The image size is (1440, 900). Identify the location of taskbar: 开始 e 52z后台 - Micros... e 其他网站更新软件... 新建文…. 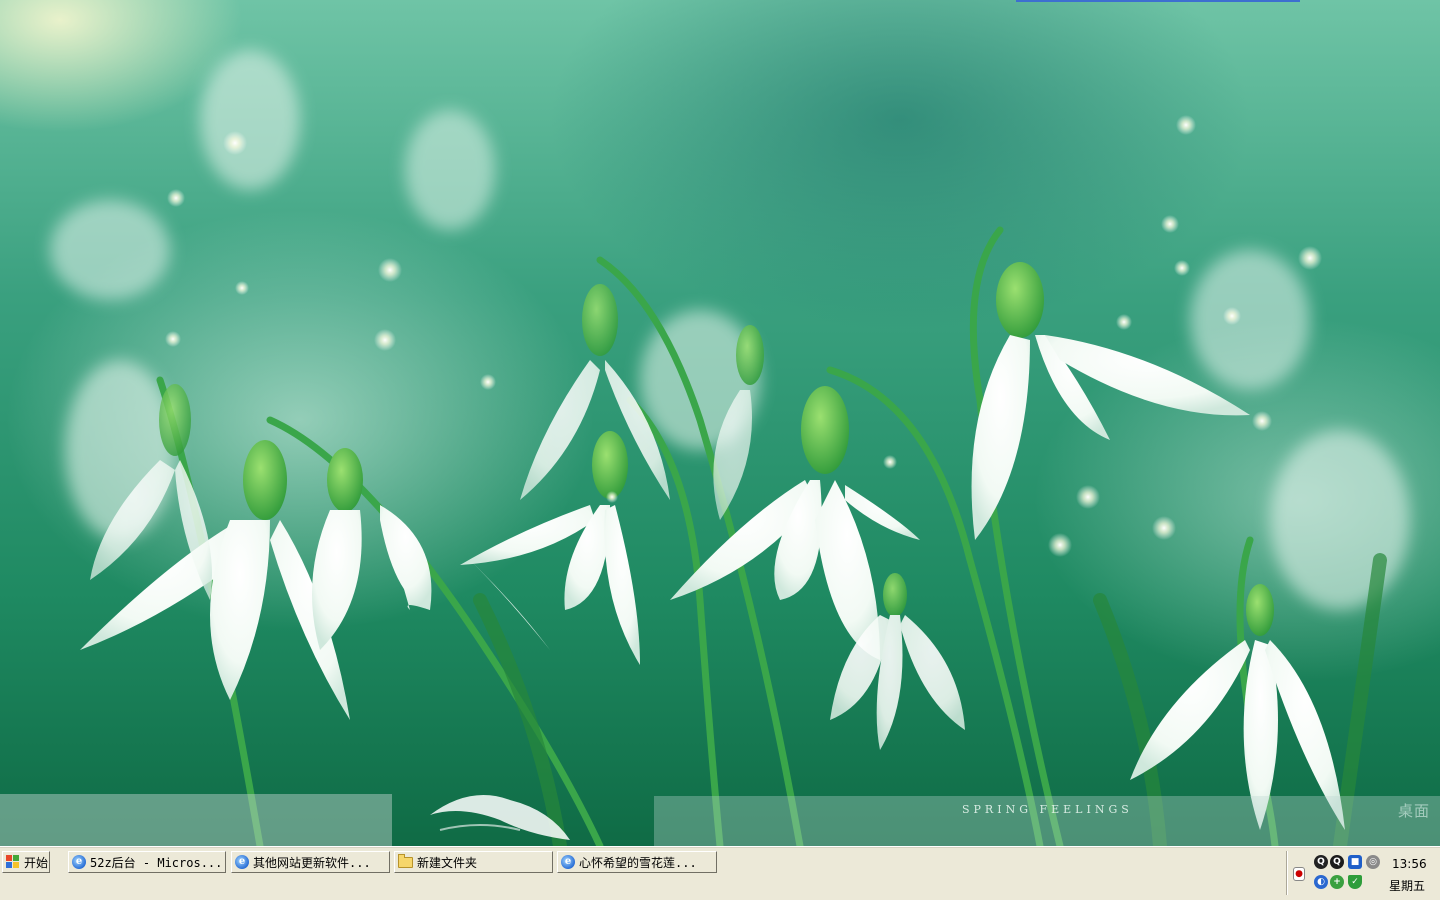
(720, 873).